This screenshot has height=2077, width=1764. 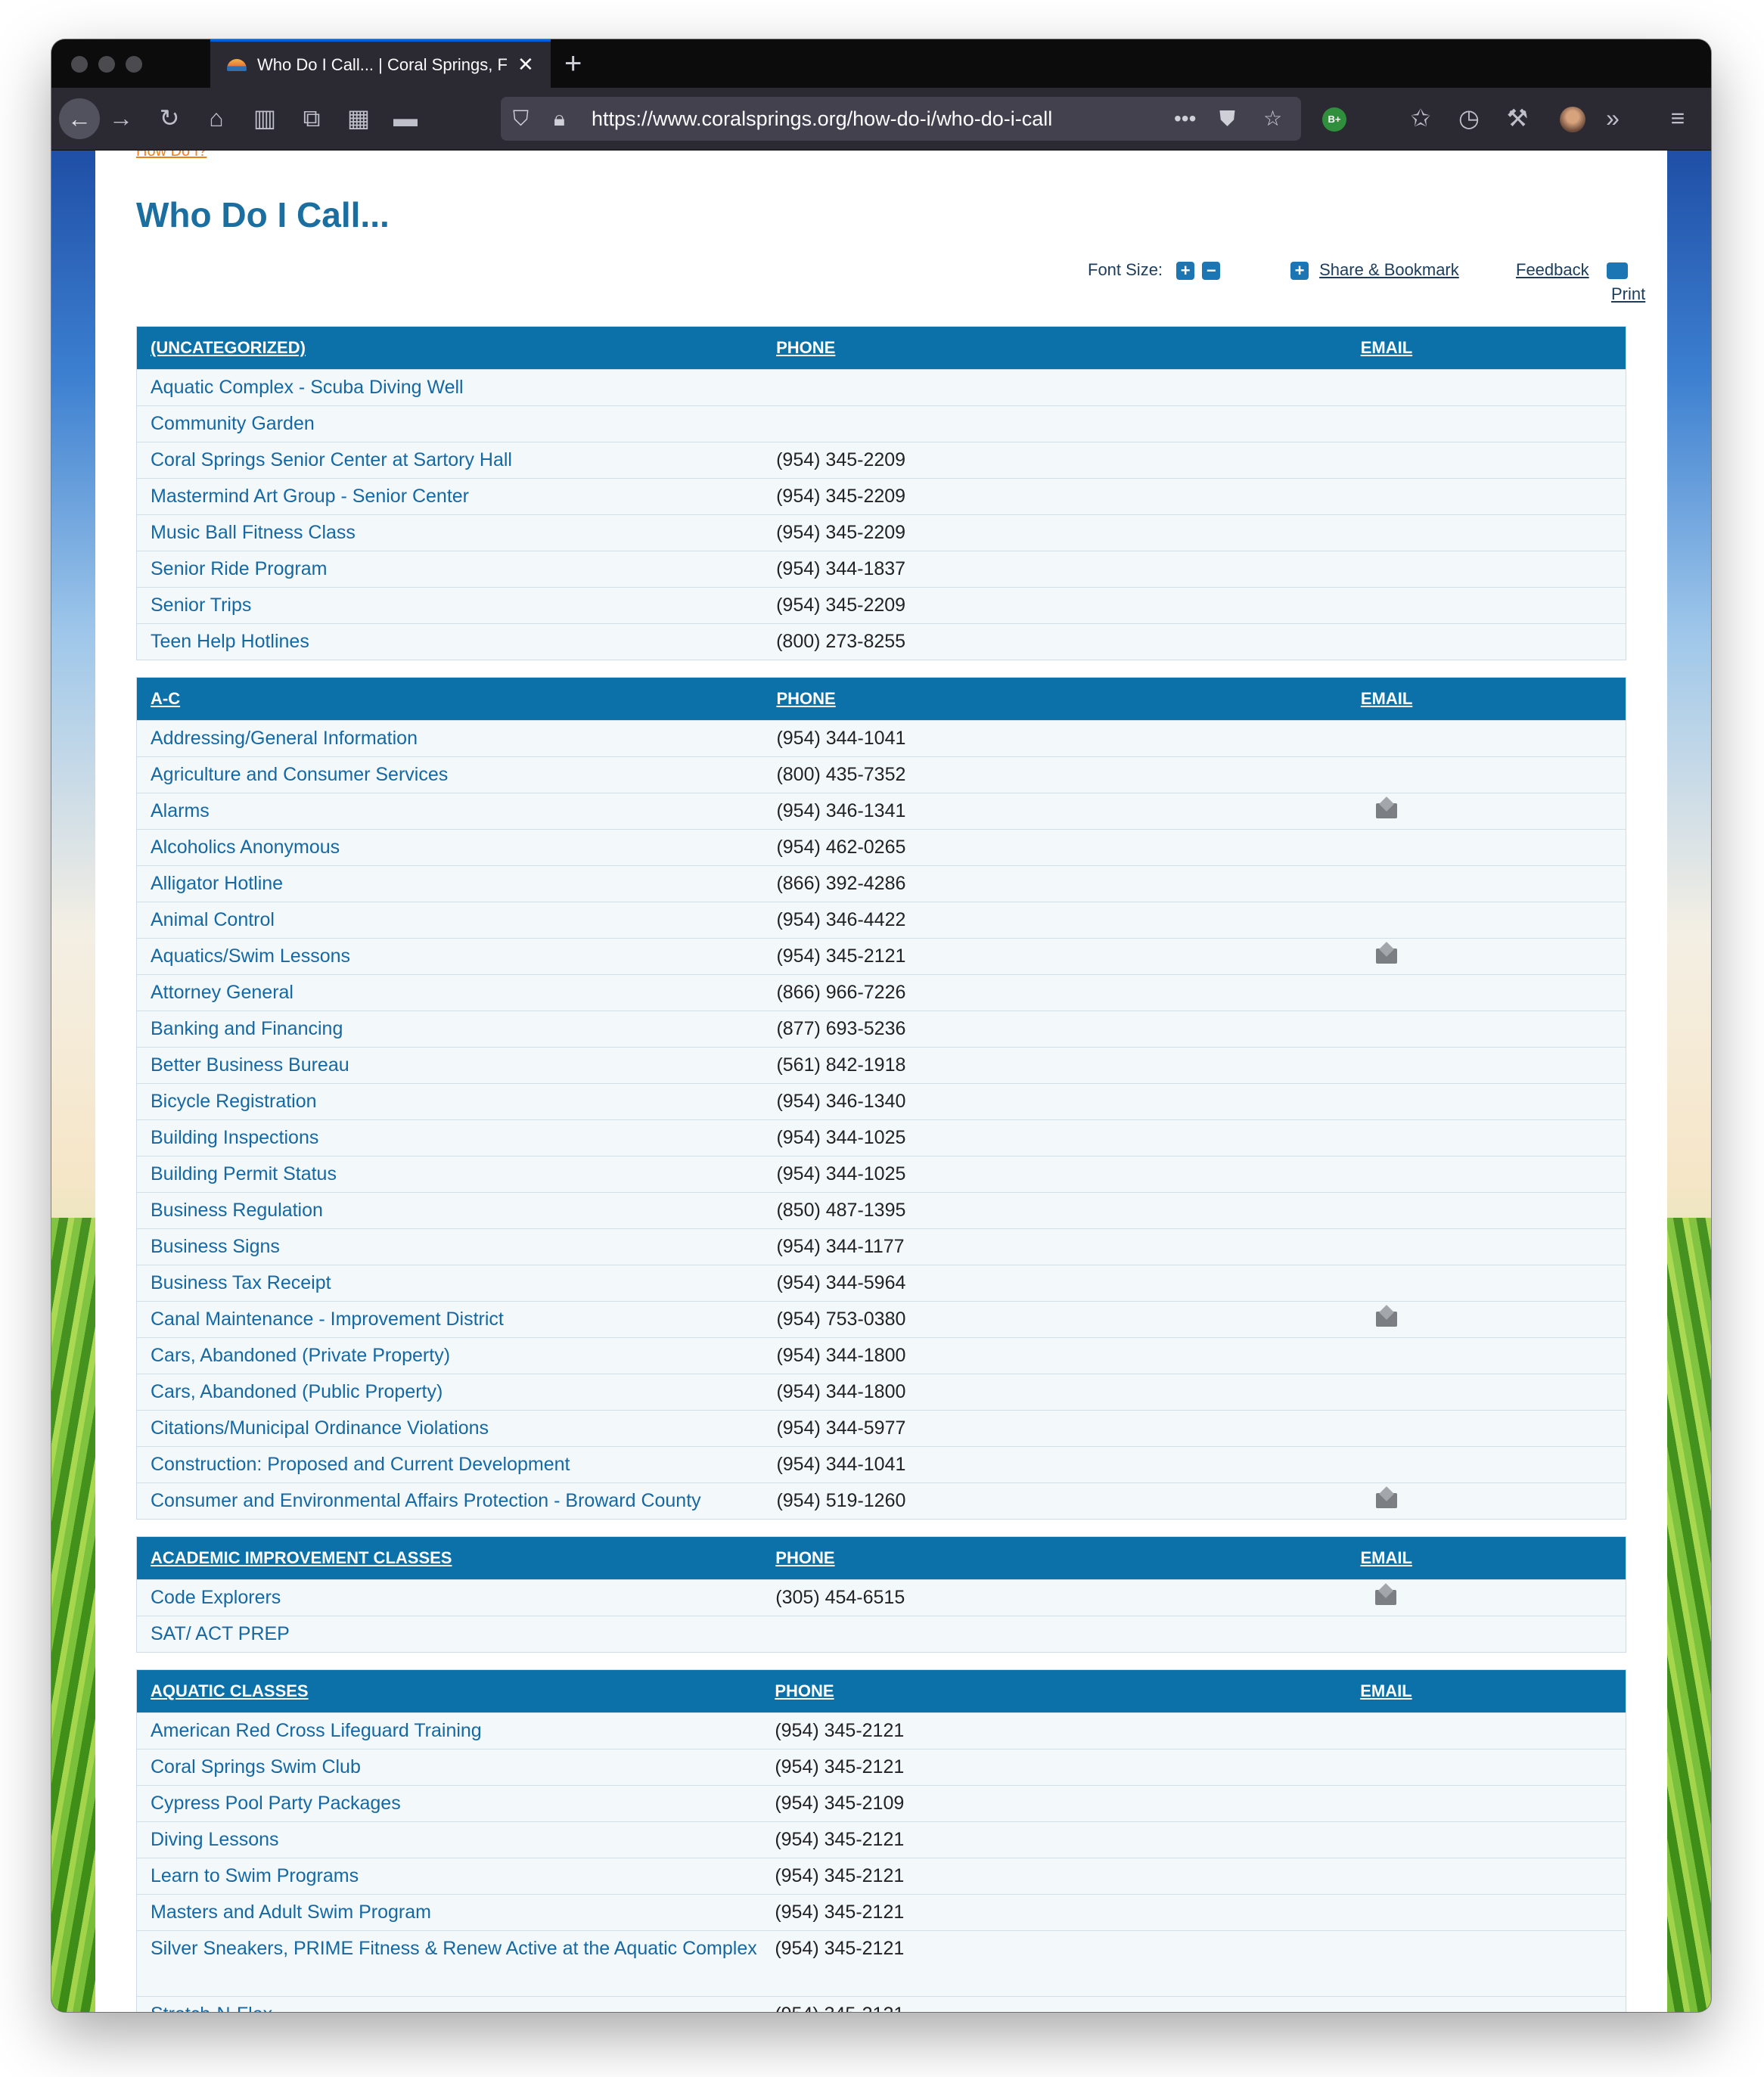 I want to click on page-actions-icon: •••, so click(x=1185, y=119).